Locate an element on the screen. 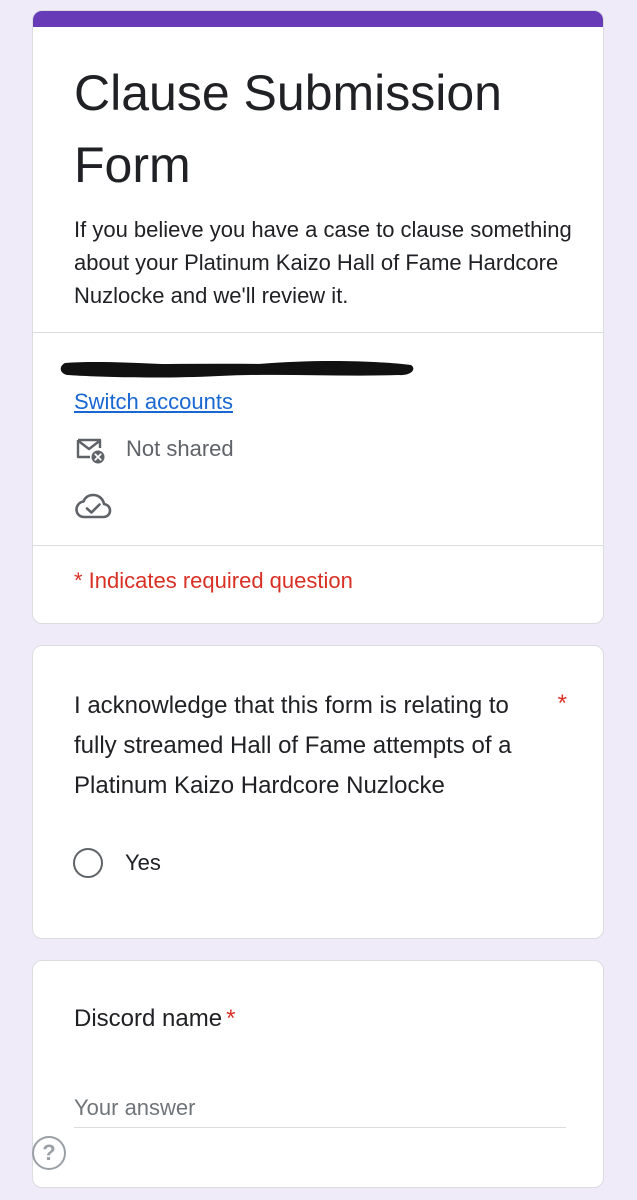 Image resolution: width=637 pixels, height=1200 pixels. radio-button is located at coordinates (88, 863).